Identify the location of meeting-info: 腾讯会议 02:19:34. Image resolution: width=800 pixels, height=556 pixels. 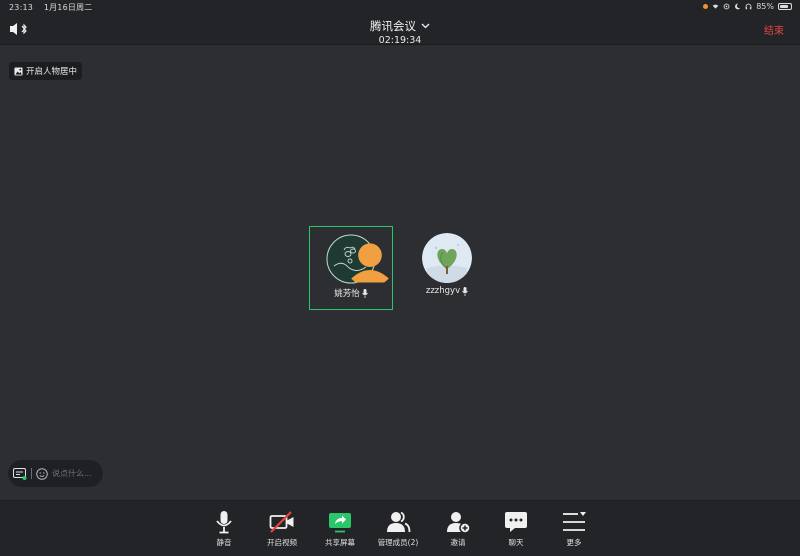
(400, 30).